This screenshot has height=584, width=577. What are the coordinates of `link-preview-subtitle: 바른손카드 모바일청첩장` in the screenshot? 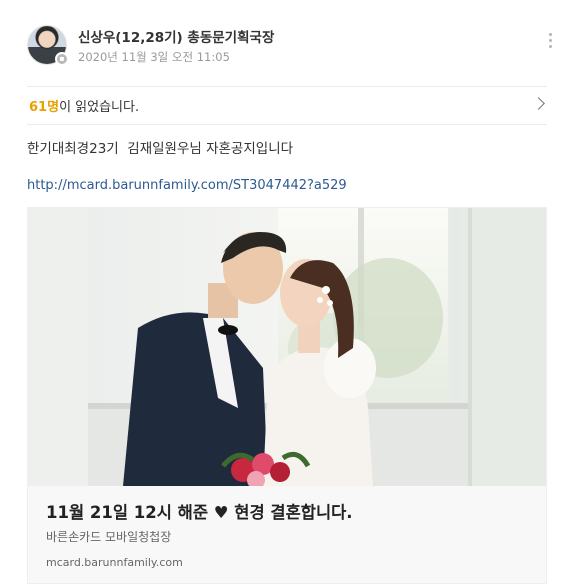 It's located at (109, 537).